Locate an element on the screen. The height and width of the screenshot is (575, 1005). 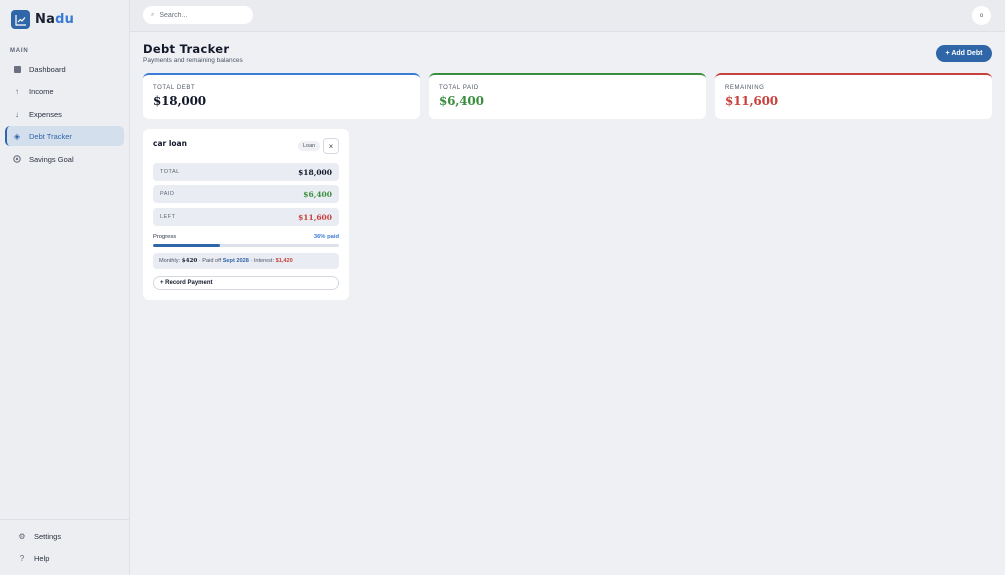
brand-name: Nadu is located at coordinates (54, 19).